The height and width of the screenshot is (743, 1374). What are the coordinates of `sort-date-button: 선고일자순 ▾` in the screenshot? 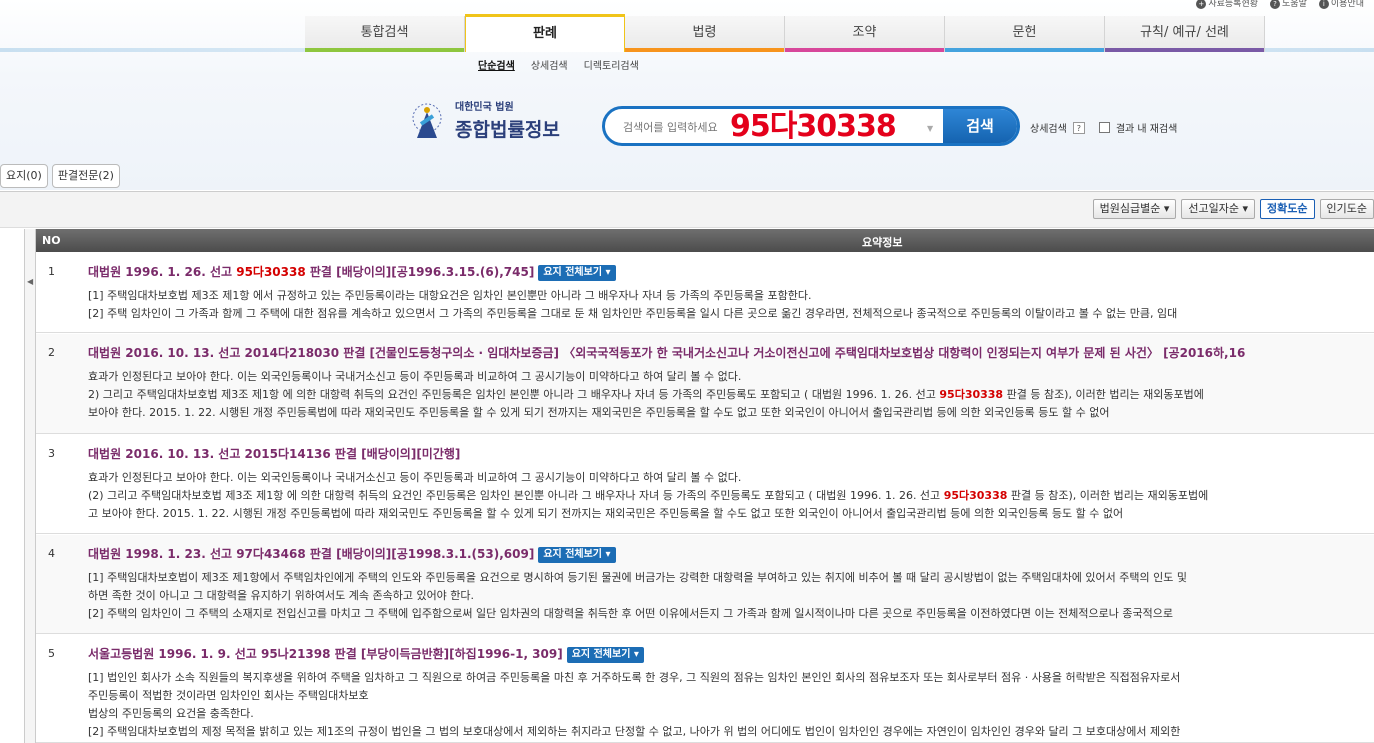 It's located at (1218, 209).